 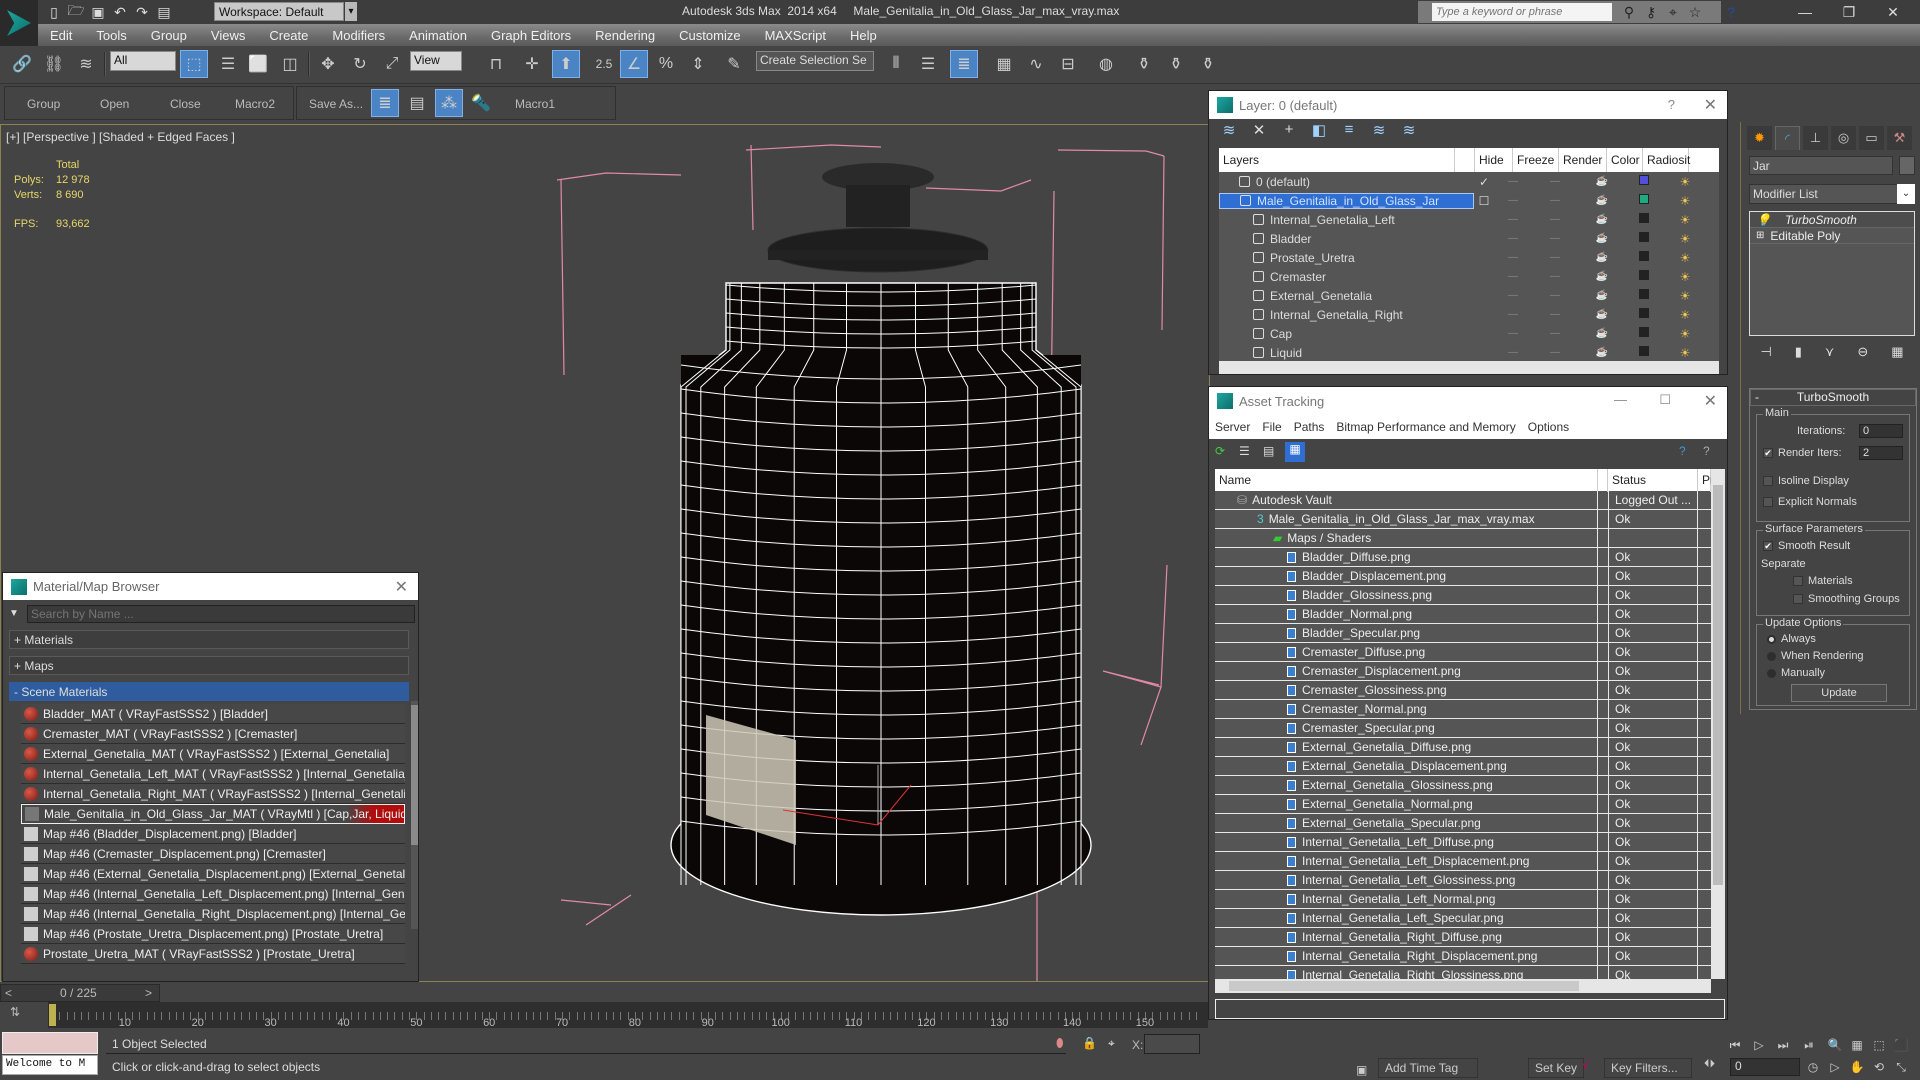 What do you see at coordinates (863, 35) in the screenshot?
I see `menu-help: Help` at bounding box center [863, 35].